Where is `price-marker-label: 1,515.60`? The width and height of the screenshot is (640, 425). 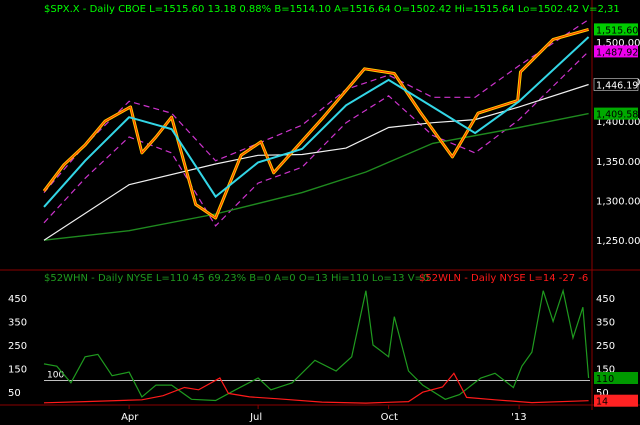
price-marker-label: 1,515.60 is located at coordinates (617, 30).